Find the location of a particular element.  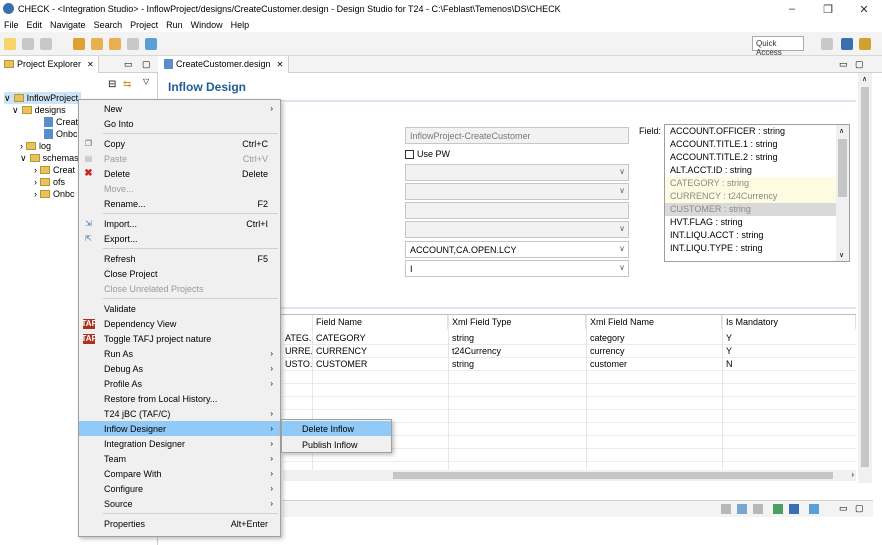

menu-item-delete-inflow: Delete Inflow is located at coordinates (336, 428).